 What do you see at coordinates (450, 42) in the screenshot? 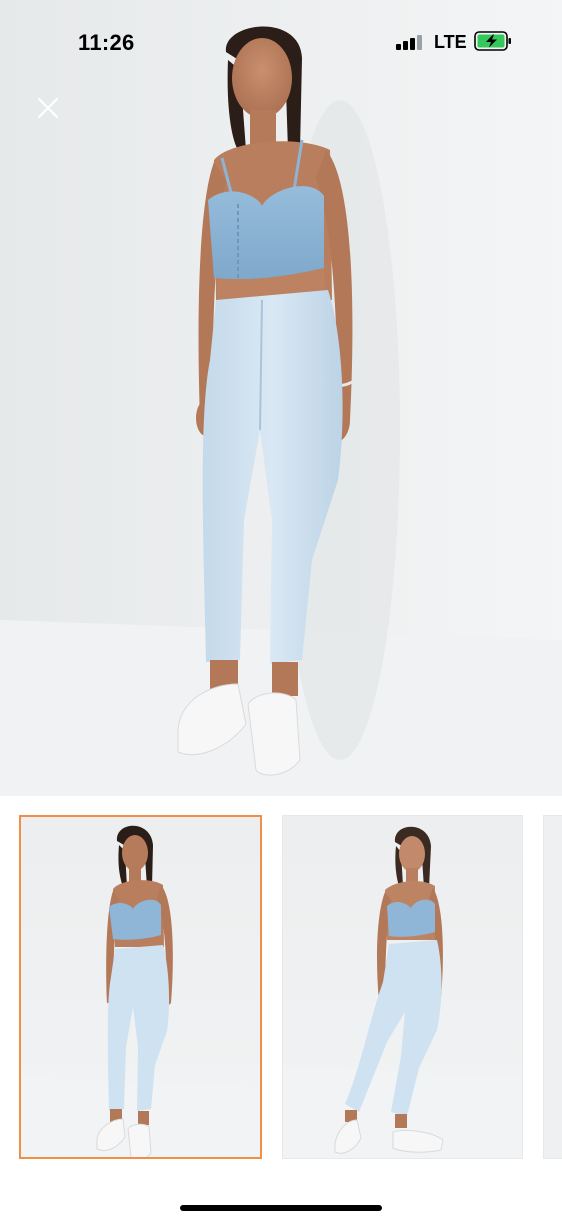
I see `network-type-label: LTE` at bounding box center [450, 42].